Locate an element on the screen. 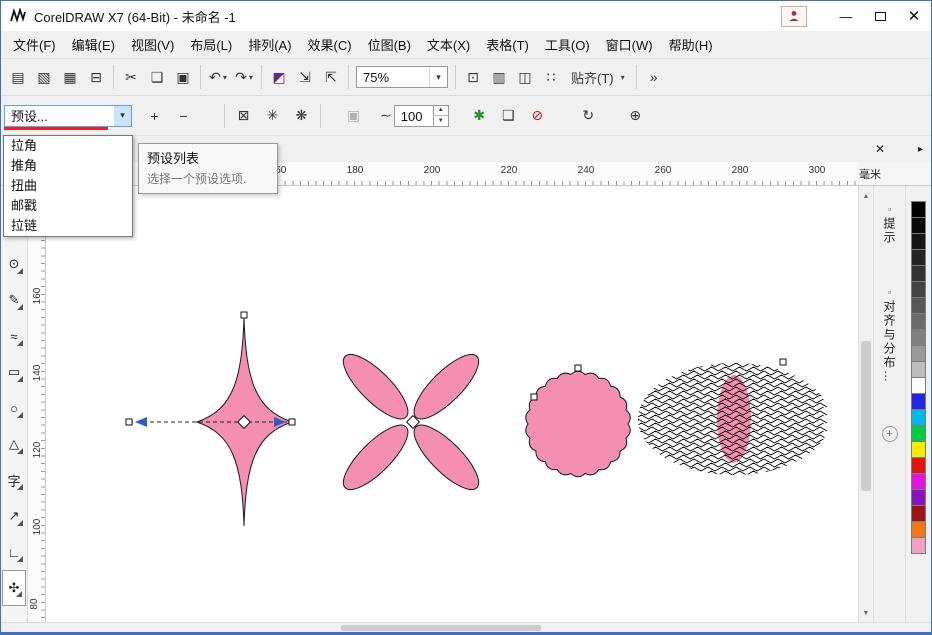  horizontal-scrollbar is located at coordinates (466, 627).